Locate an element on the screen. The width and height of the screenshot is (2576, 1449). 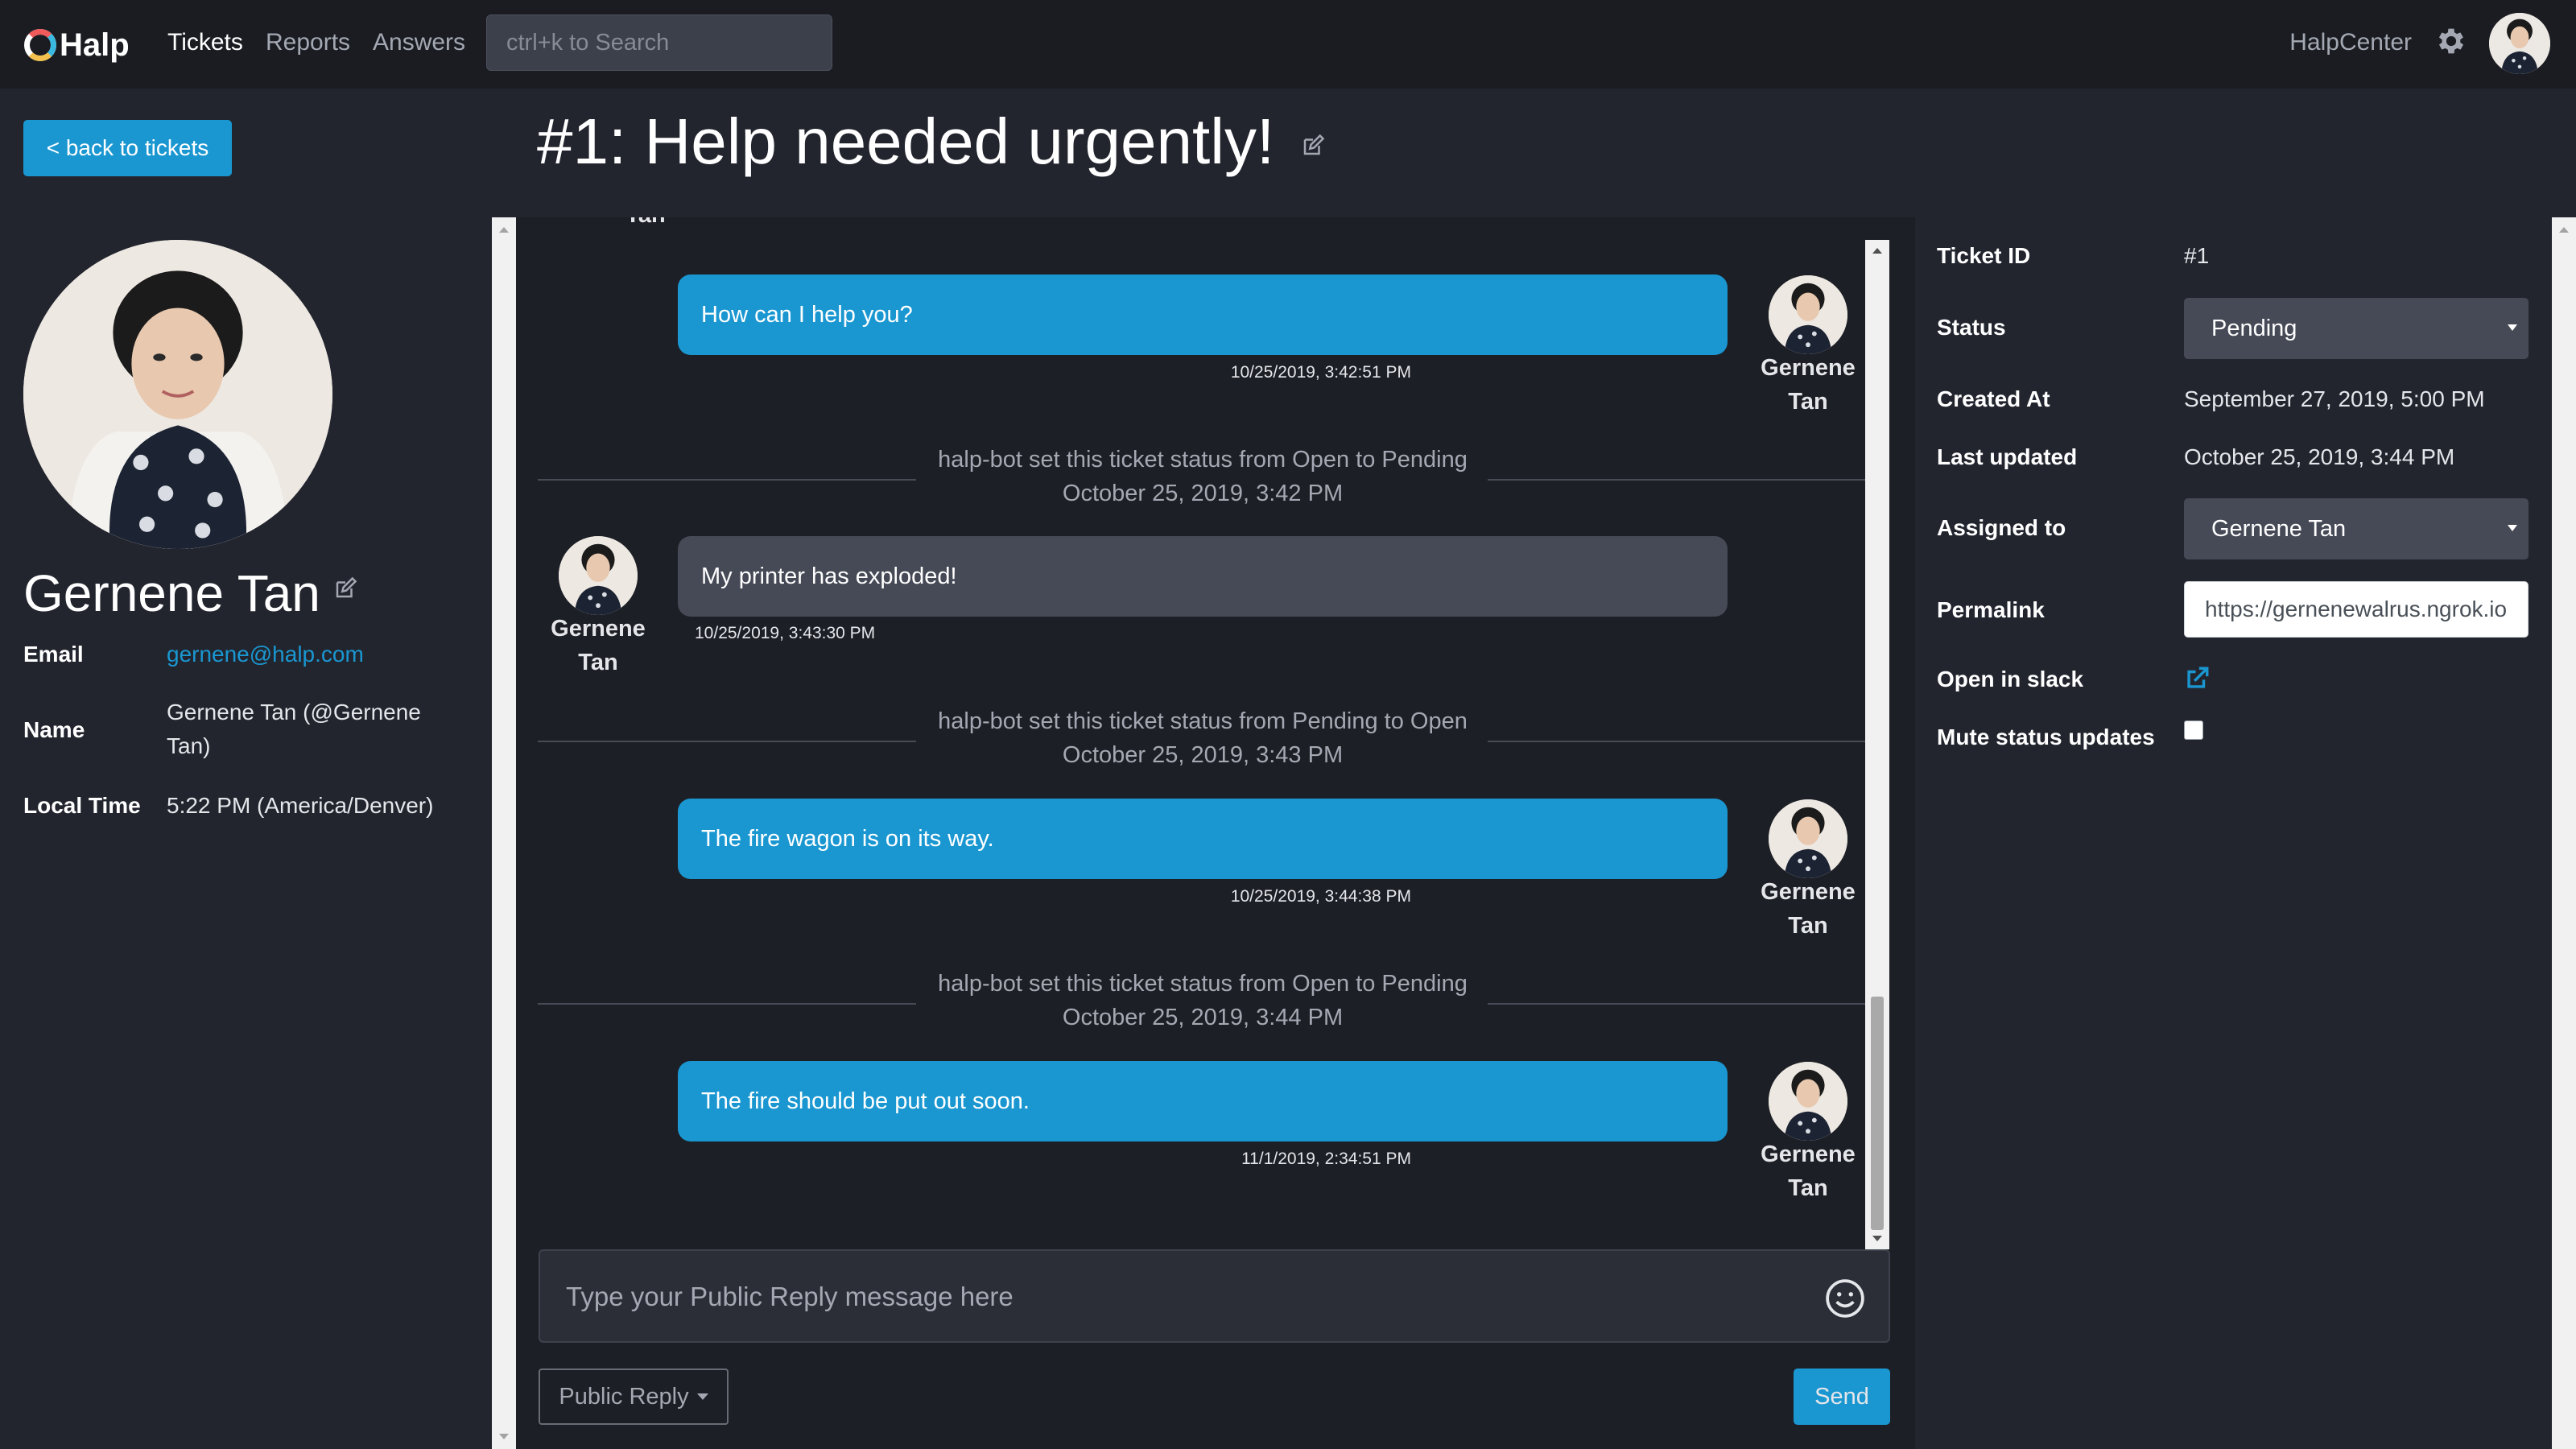
search-input is located at coordinates (659, 42).